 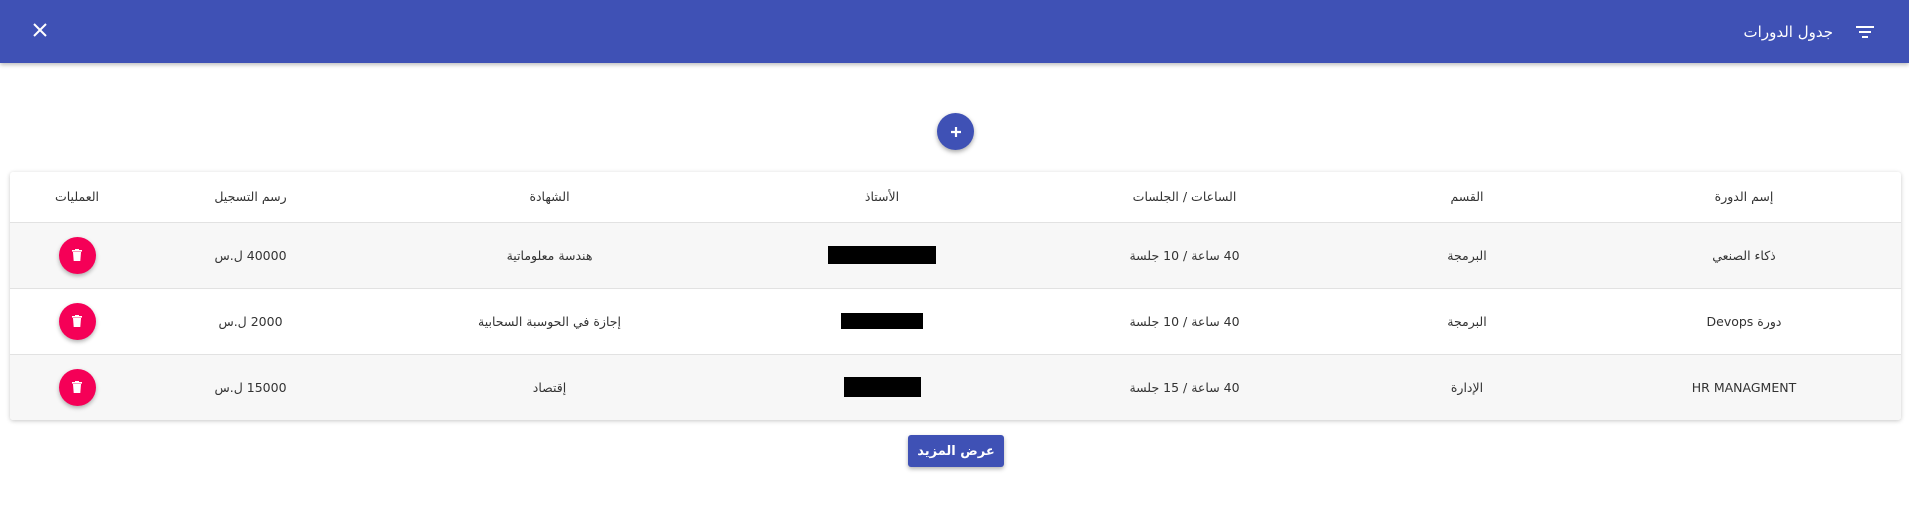 What do you see at coordinates (954, 31) in the screenshot?
I see `app-bar: جدول الدورات` at bounding box center [954, 31].